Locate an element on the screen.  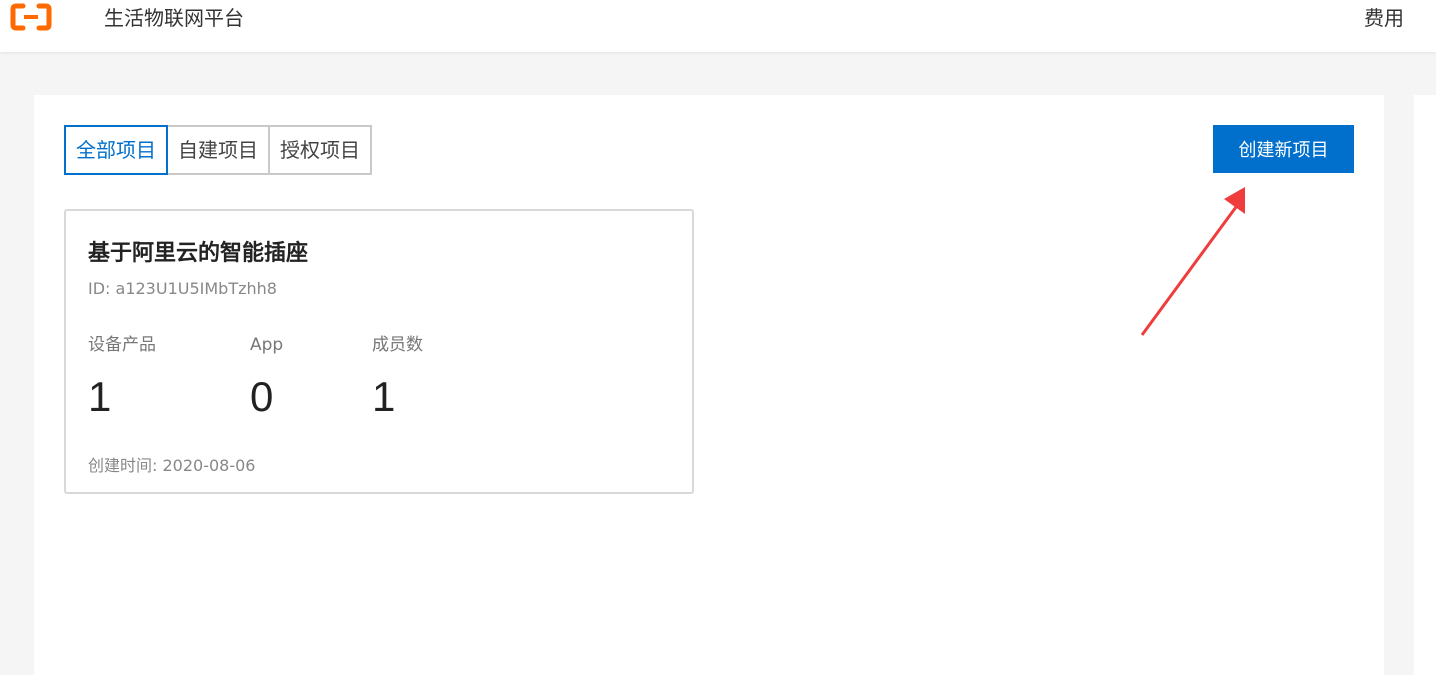
nav-fee-link: 费用 is located at coordinates (1384, 18).